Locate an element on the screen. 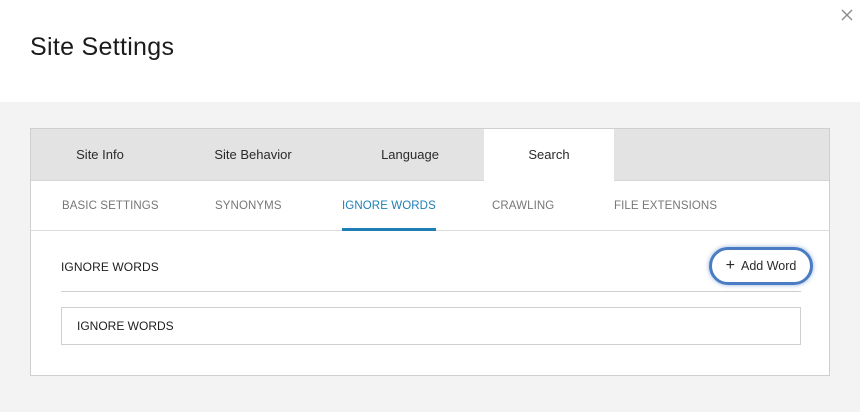 This screenshot has height=412, width=860. subtab-basic-settings: BASIC SETTINGS is located at coordinates (110, 205).